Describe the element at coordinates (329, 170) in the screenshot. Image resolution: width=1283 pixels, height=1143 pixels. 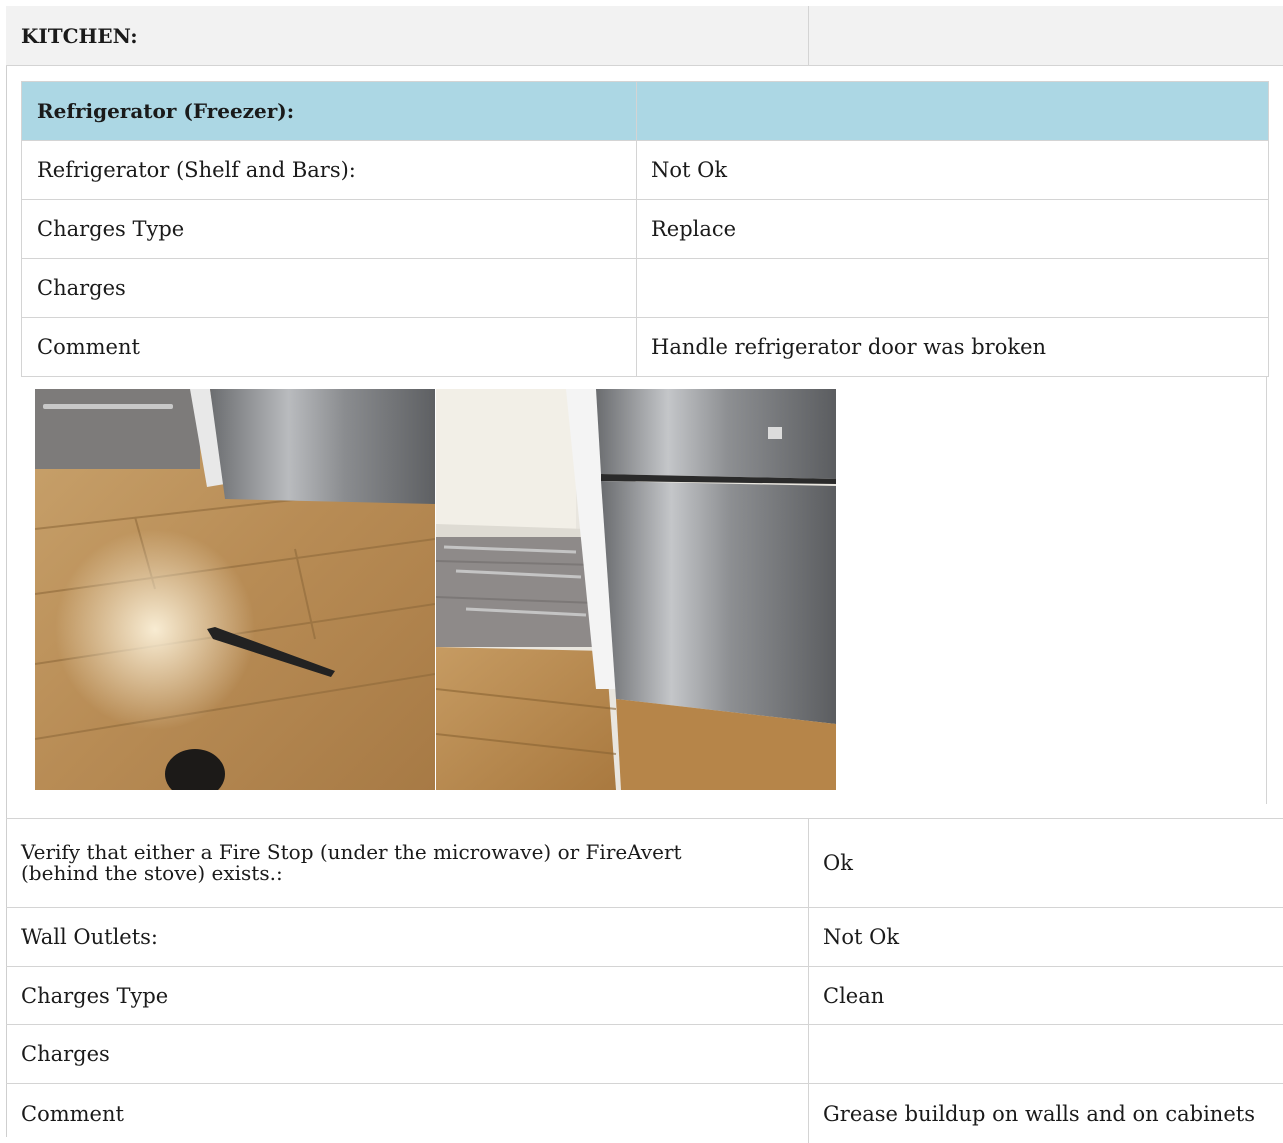
I see `row-label: Refrigerator (Shelf and Bars):` at that location.